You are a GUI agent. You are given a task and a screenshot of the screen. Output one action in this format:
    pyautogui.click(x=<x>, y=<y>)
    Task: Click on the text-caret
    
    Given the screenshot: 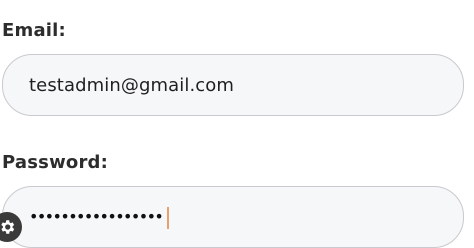 What is the action you would take?
    pyautogui.click(x=168, y=218)
    